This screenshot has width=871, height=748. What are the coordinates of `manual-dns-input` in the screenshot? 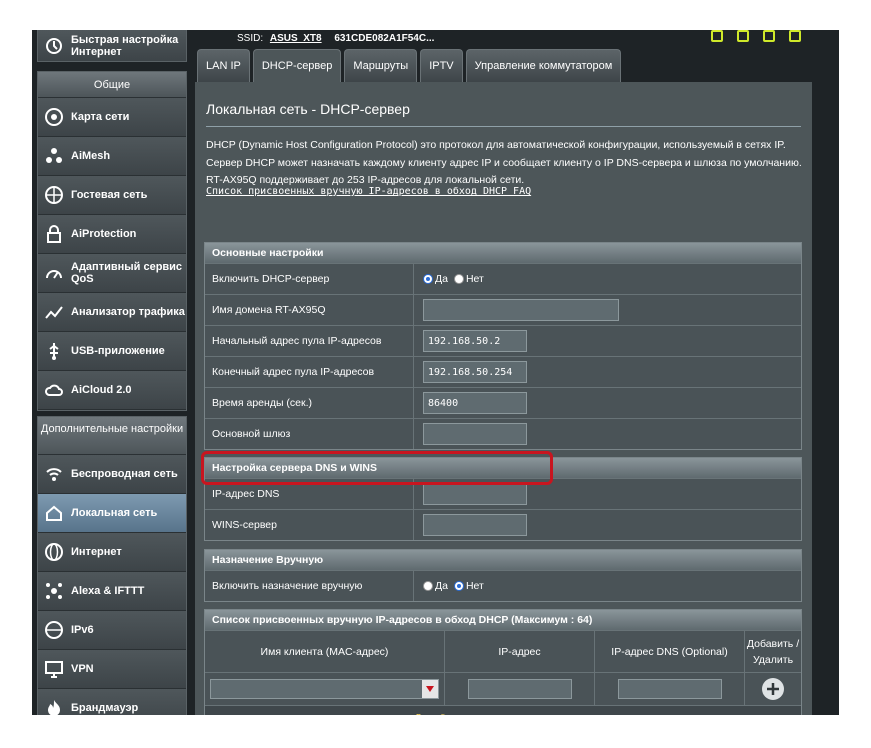 It's located at (669, 689).